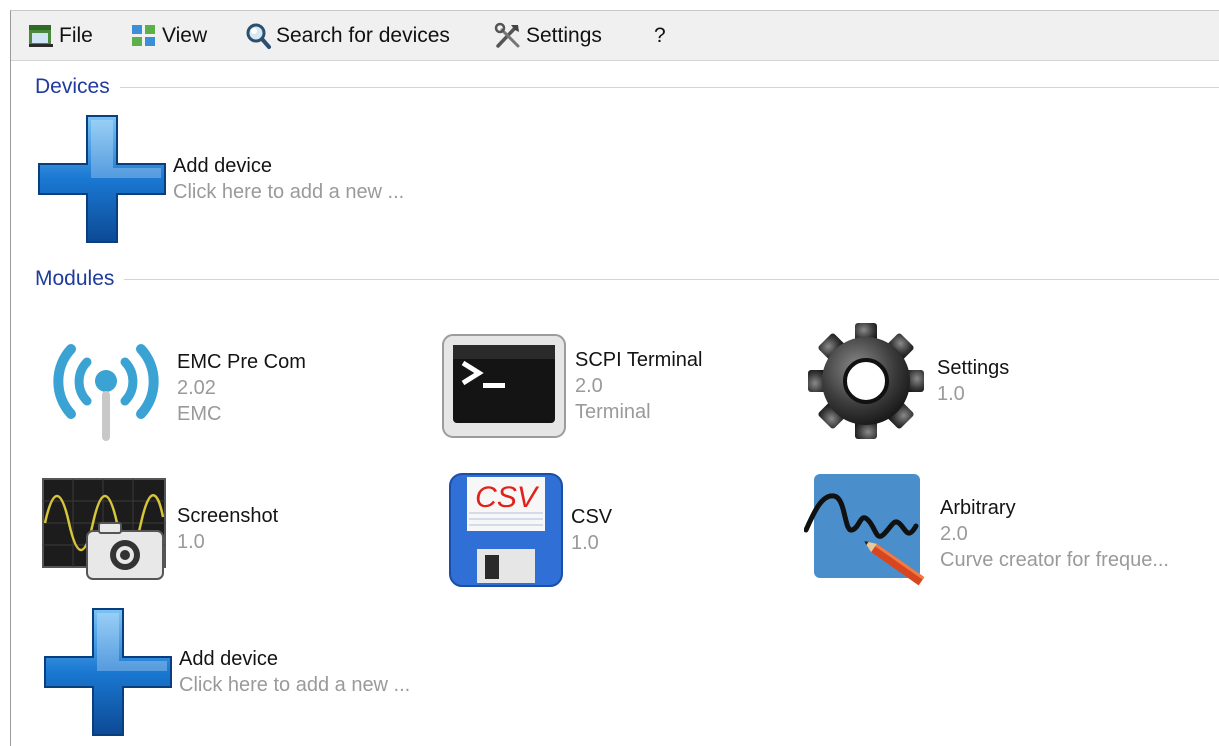 This screenshot has height=746, width=1219. I want to click on section-header-modules: Modules, so click(627, 279).